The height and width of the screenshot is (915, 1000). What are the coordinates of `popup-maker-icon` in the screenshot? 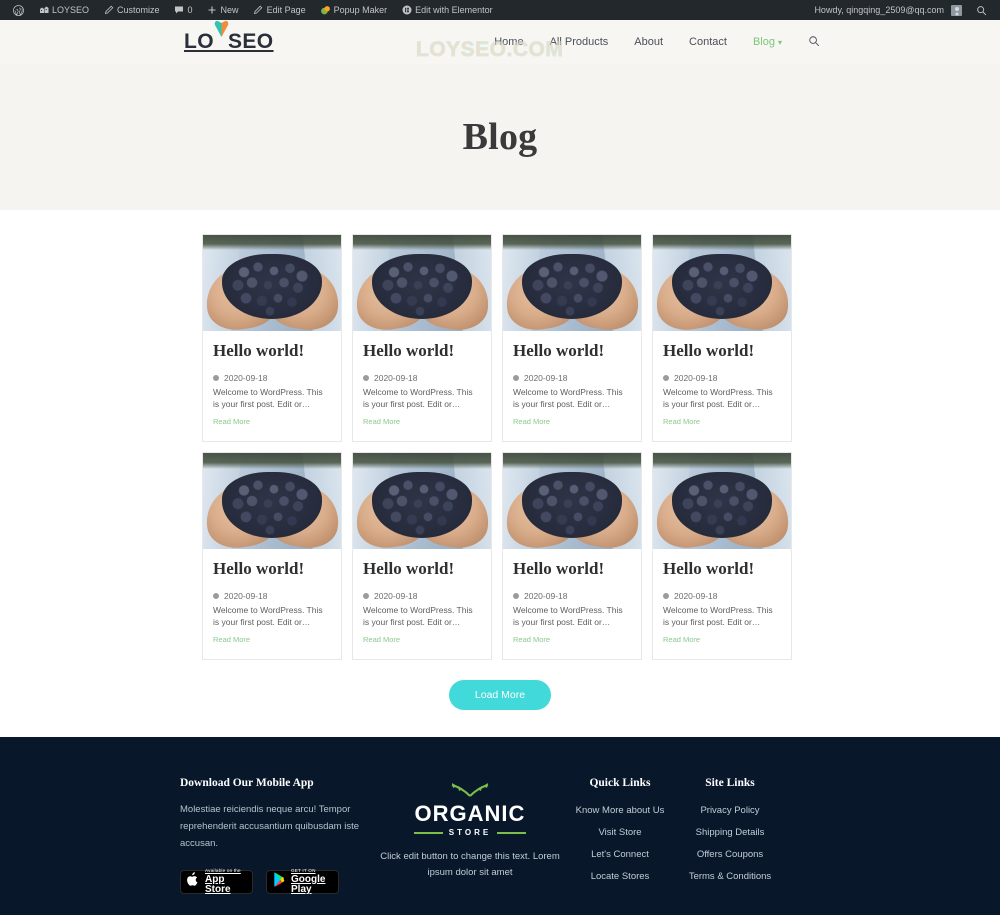 It's located at (325, 10).